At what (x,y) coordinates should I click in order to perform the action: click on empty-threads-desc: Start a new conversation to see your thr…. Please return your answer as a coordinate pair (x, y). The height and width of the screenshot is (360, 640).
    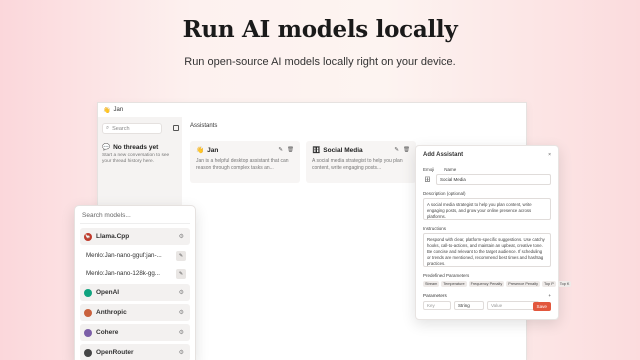
    Looking at the image, I should click on (136, 159).